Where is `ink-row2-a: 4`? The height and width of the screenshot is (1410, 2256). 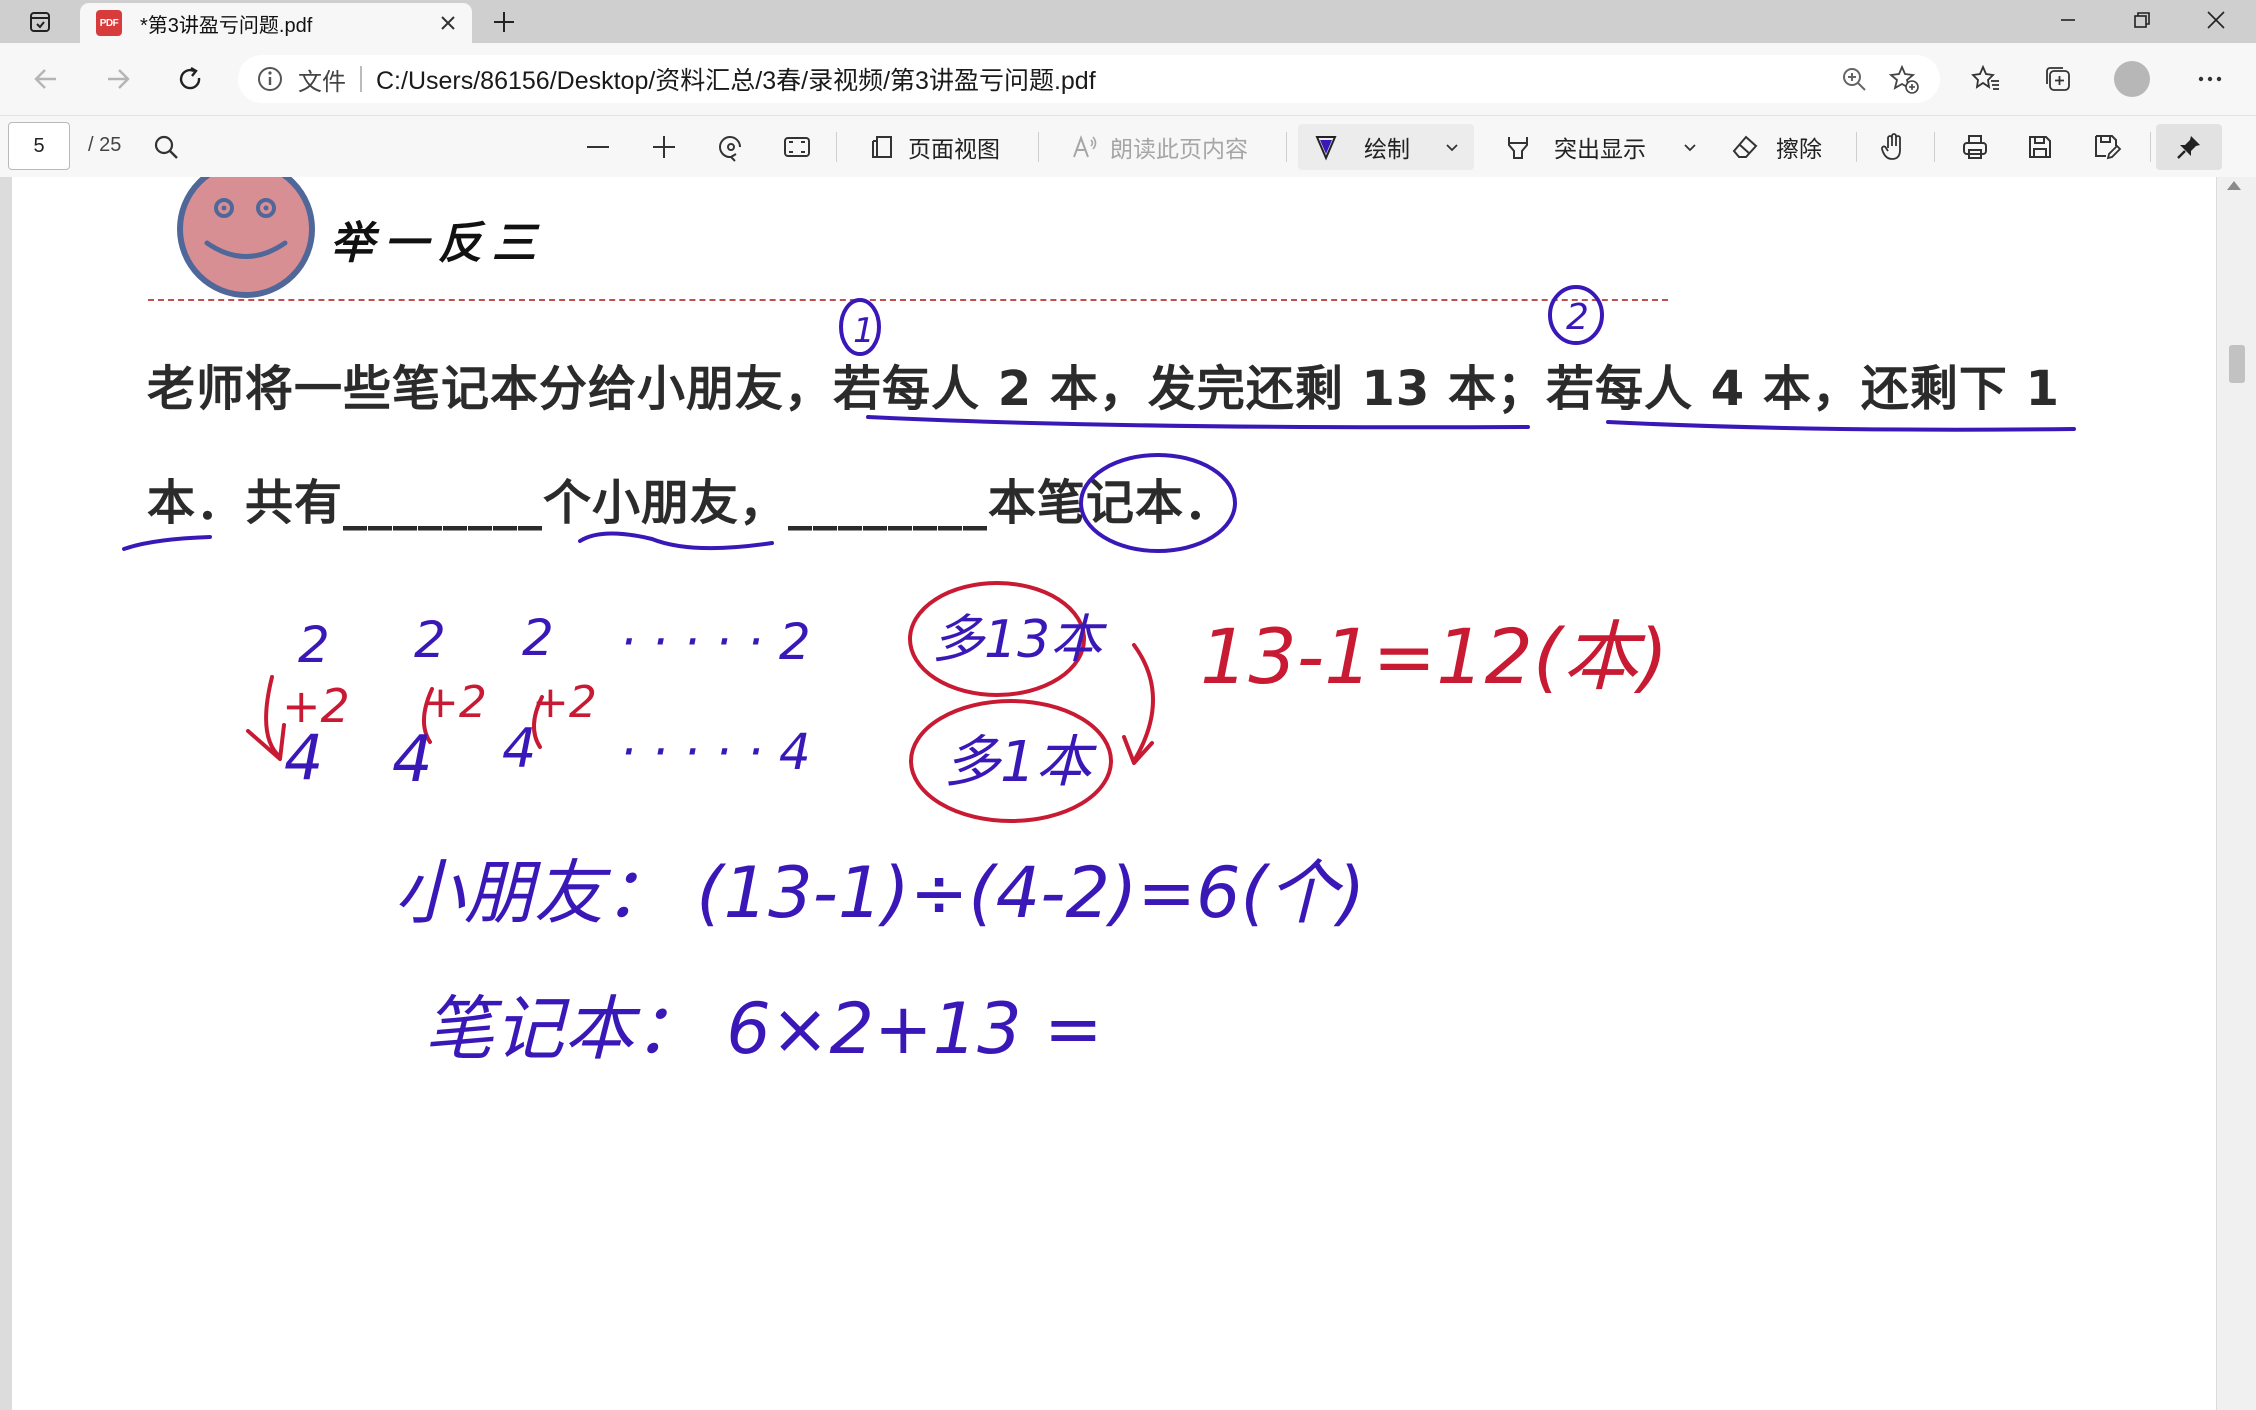 ink-row2-a: 4 is located at coordinates (303, 757).